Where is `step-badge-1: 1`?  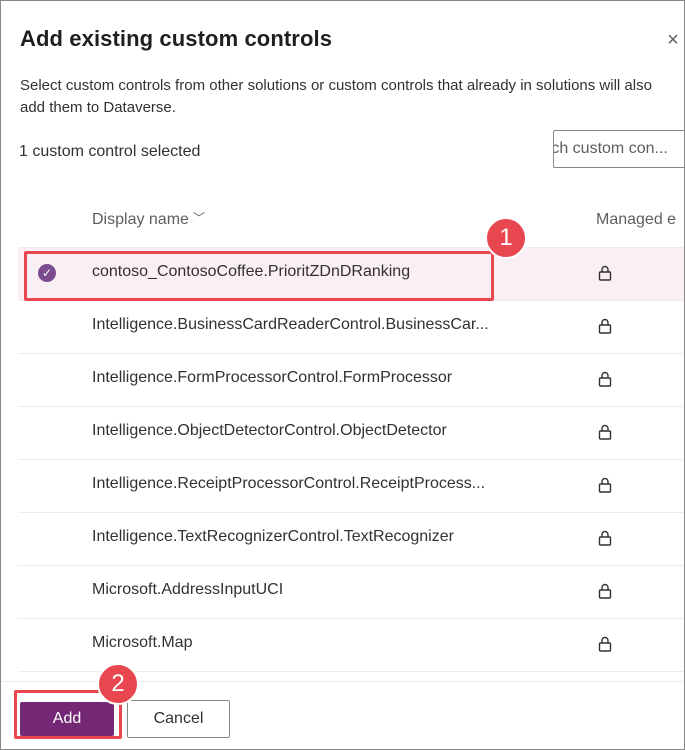
step-badge-1: 1 is located at coordinates (506, 238).